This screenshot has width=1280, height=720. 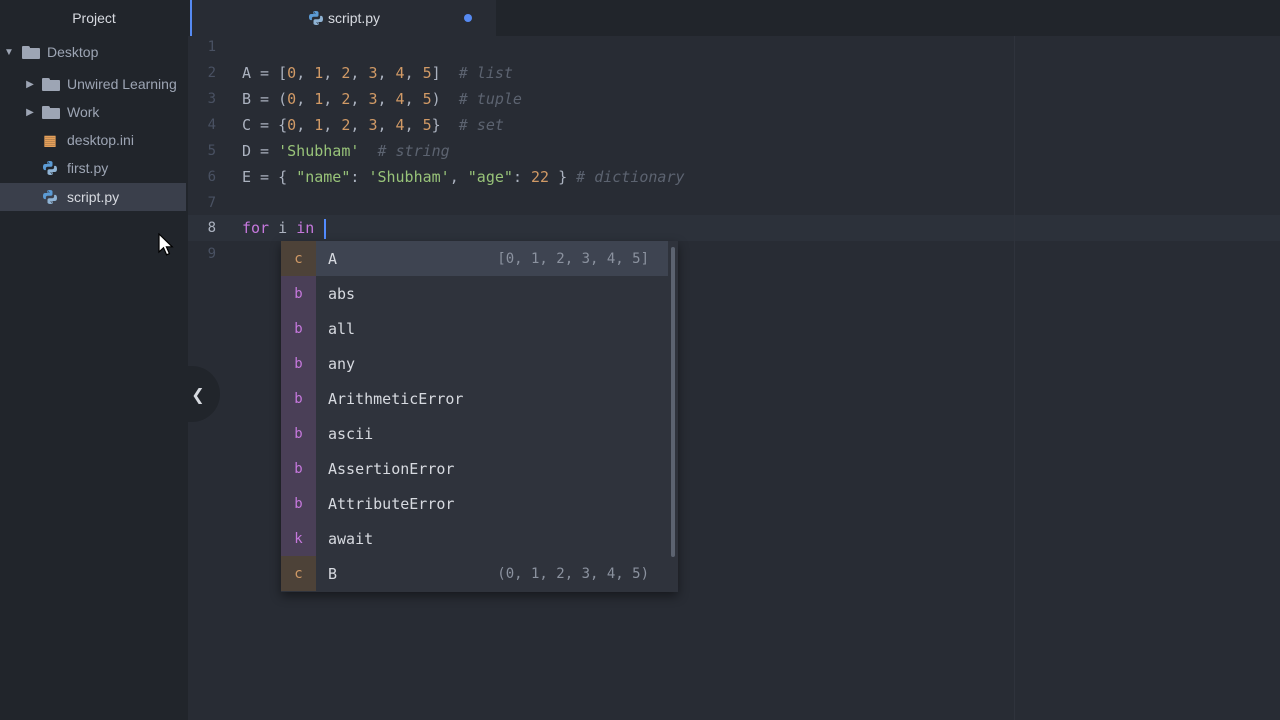 What do you see at coordinates (73, 52) in the screenshot?
I see `tree-item-label: Desktop` at bounding box center [73, 52].